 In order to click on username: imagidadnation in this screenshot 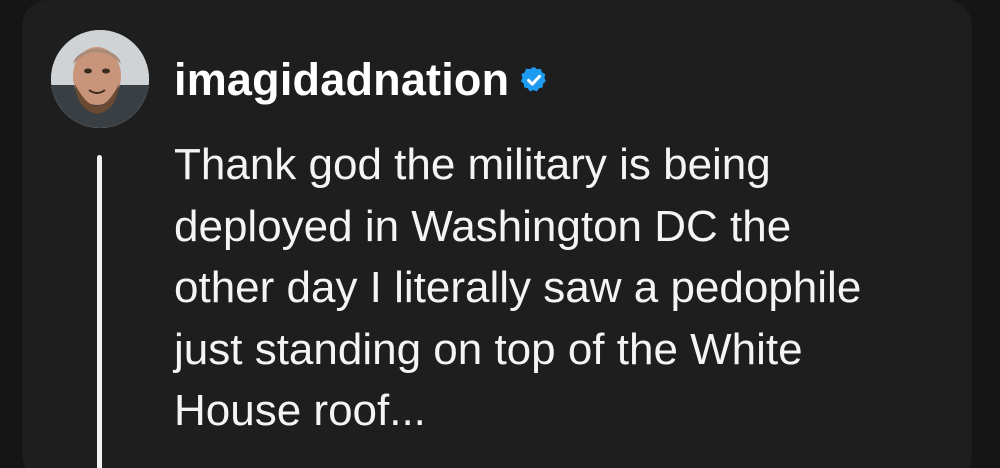, I will do `click(341, 80)`.